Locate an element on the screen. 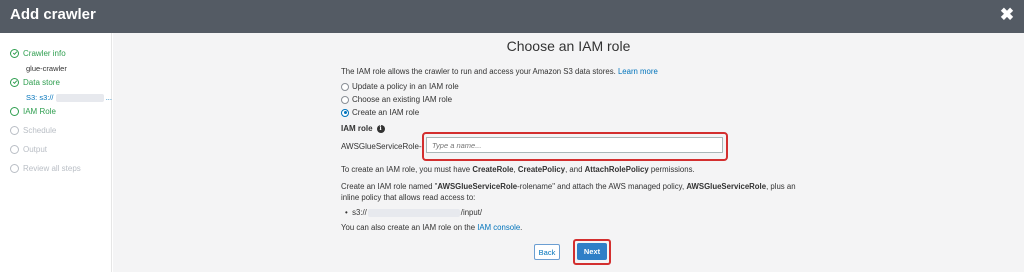  option-update-policy: Update a policy in an IAM role is located at coordinates (400, 86).